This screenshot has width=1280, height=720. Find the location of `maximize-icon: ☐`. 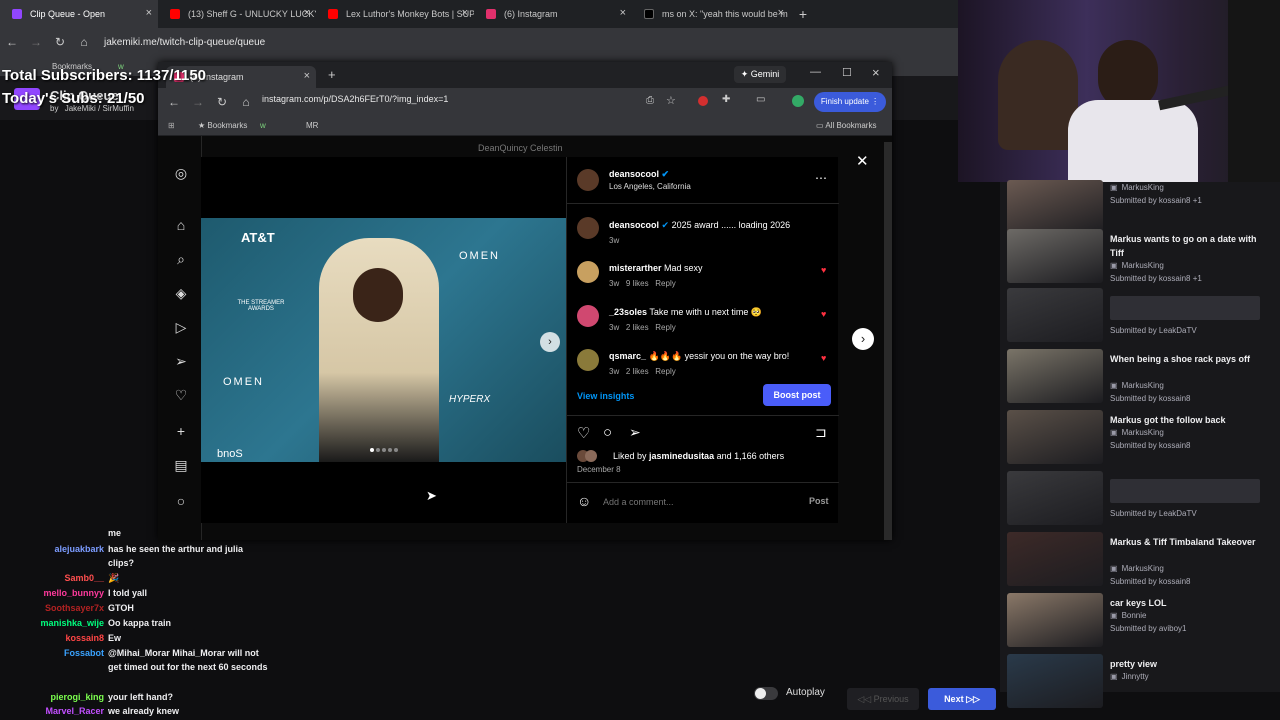

maximize-icon: ☐ is located at coordinates (847, 72).